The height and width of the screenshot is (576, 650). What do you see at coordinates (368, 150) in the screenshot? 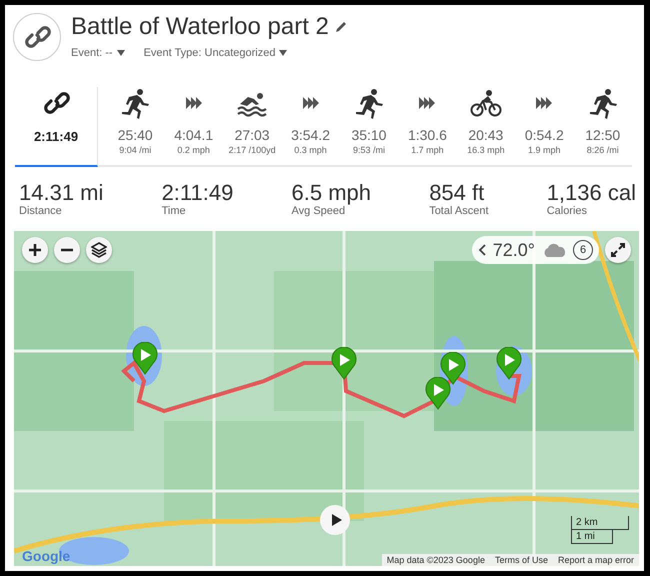
I see `segment-pace: 9:53 /mi` at bounding box center [368, 150].